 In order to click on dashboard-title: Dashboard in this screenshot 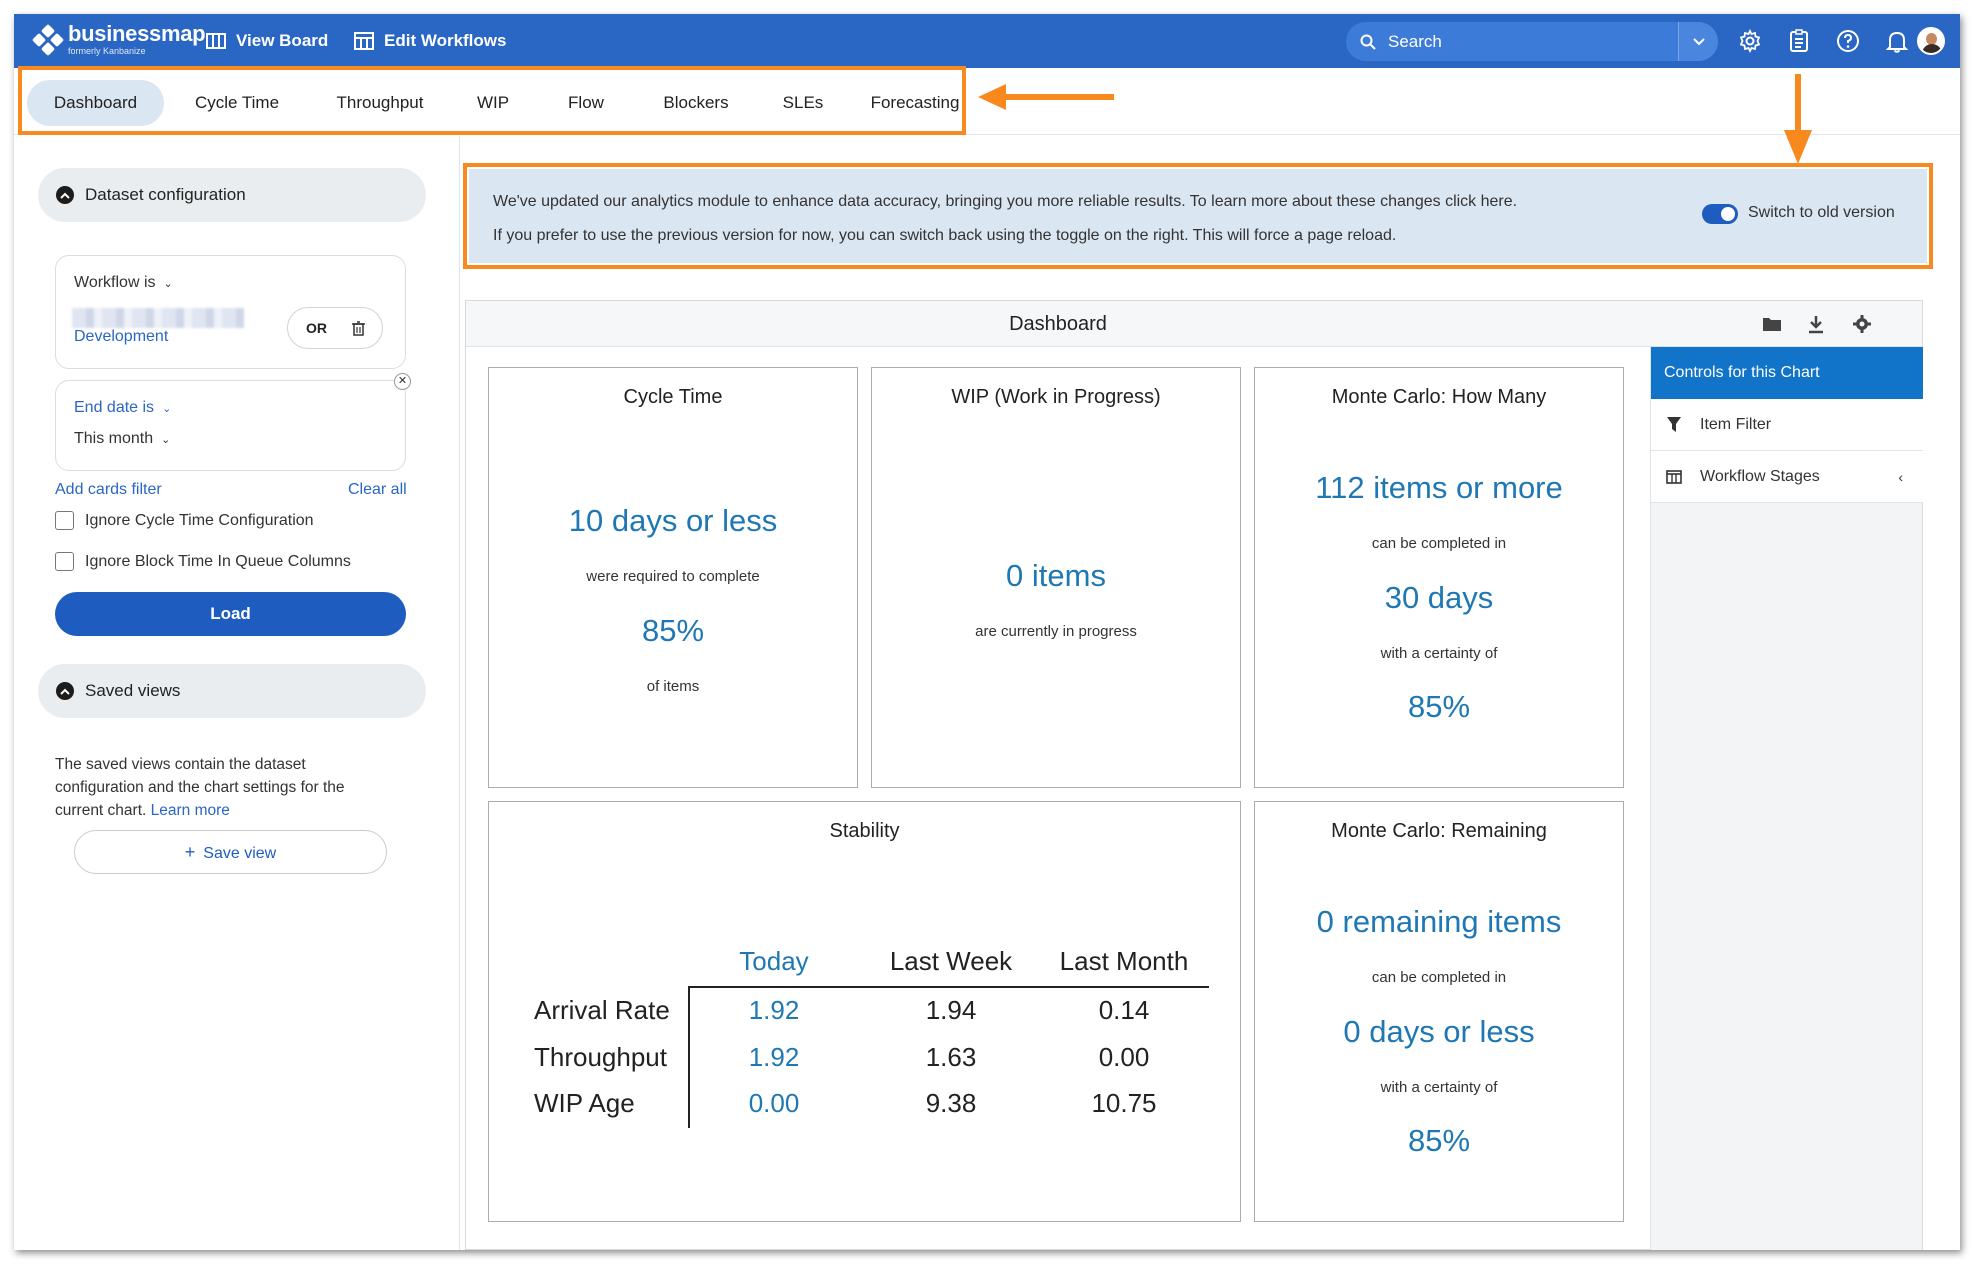, I will do `click(1058, 324)`.